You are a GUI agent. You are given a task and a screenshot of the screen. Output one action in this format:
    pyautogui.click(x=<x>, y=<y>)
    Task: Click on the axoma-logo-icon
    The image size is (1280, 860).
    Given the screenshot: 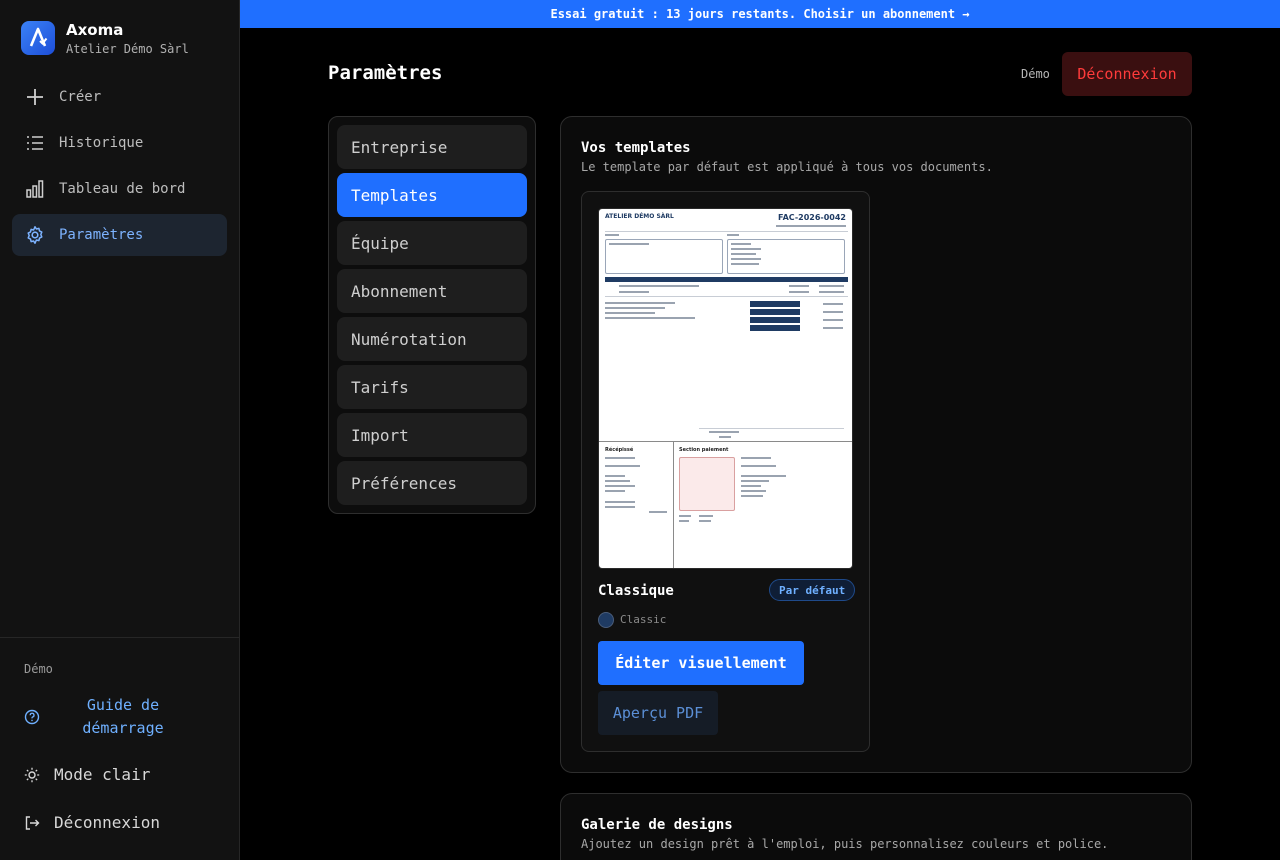 What is the action you would take?
    pyautogui.click(x=38, y=38)
    